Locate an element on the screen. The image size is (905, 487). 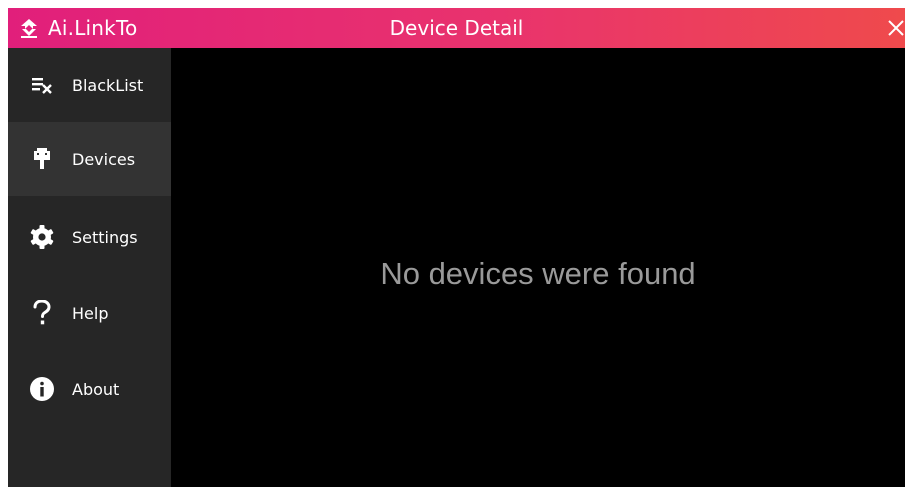
ai-linkto-logo-icon is located at coordinates (29, 28).